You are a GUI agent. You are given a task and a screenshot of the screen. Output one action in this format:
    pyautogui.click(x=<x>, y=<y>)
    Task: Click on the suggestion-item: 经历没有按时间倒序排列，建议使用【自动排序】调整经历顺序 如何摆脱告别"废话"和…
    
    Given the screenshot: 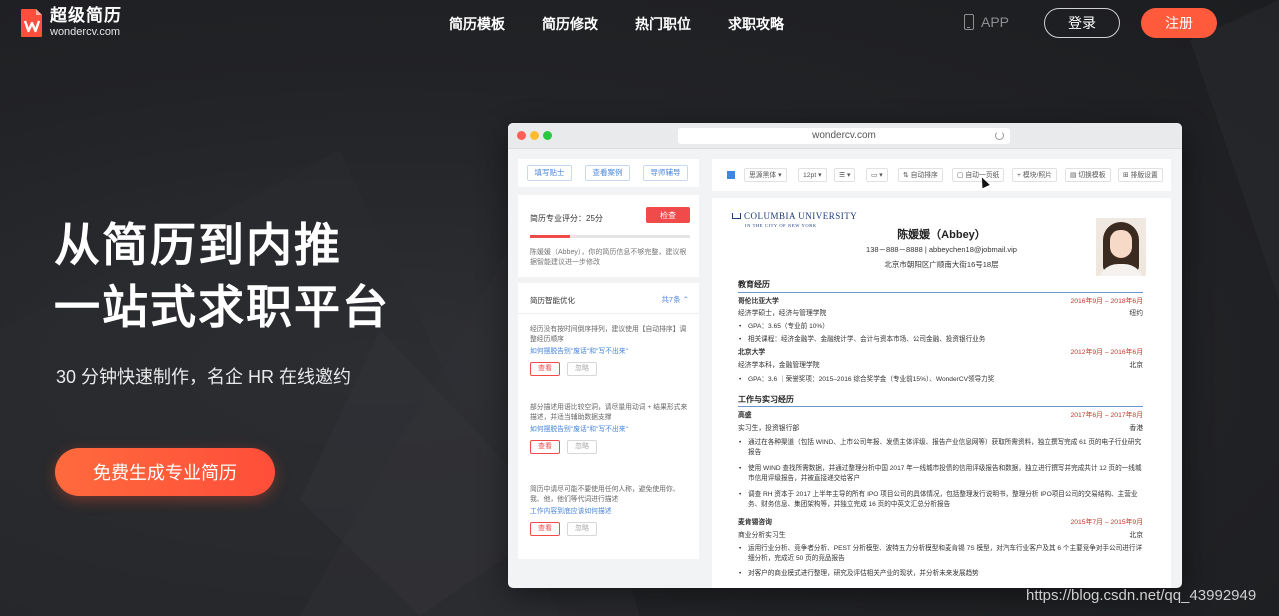 What is the action you would take?
    pyautogui.click(x=611, y=350)
    